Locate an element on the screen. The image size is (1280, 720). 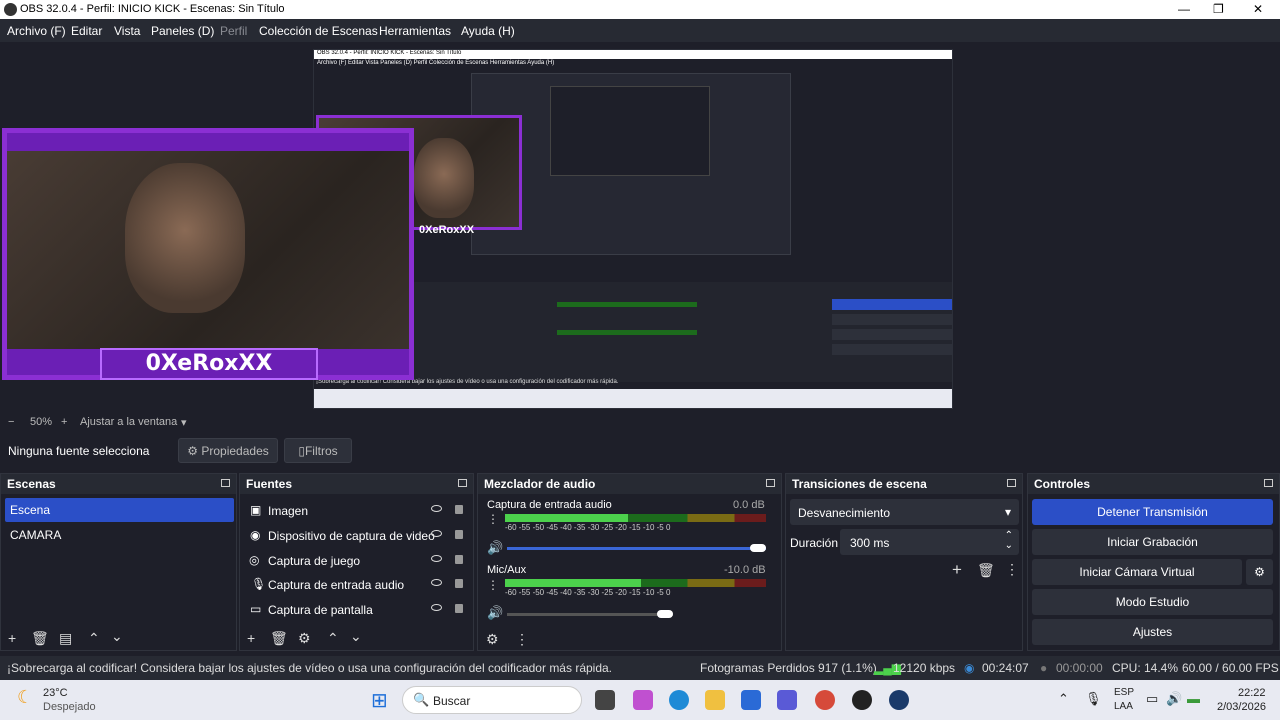
zoom-out-button: − is located at coordinates (11, 422).